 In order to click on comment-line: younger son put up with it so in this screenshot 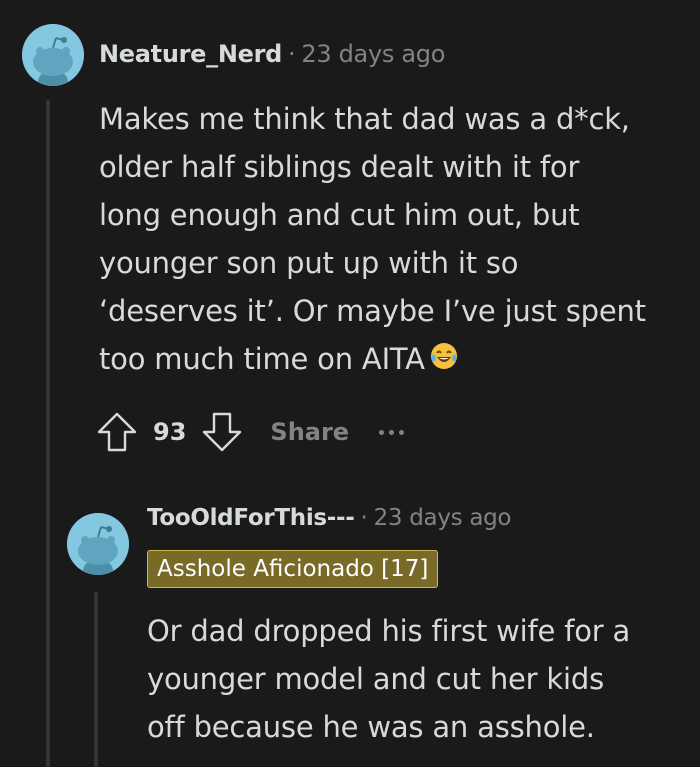, I will do `click(309, 263)`.